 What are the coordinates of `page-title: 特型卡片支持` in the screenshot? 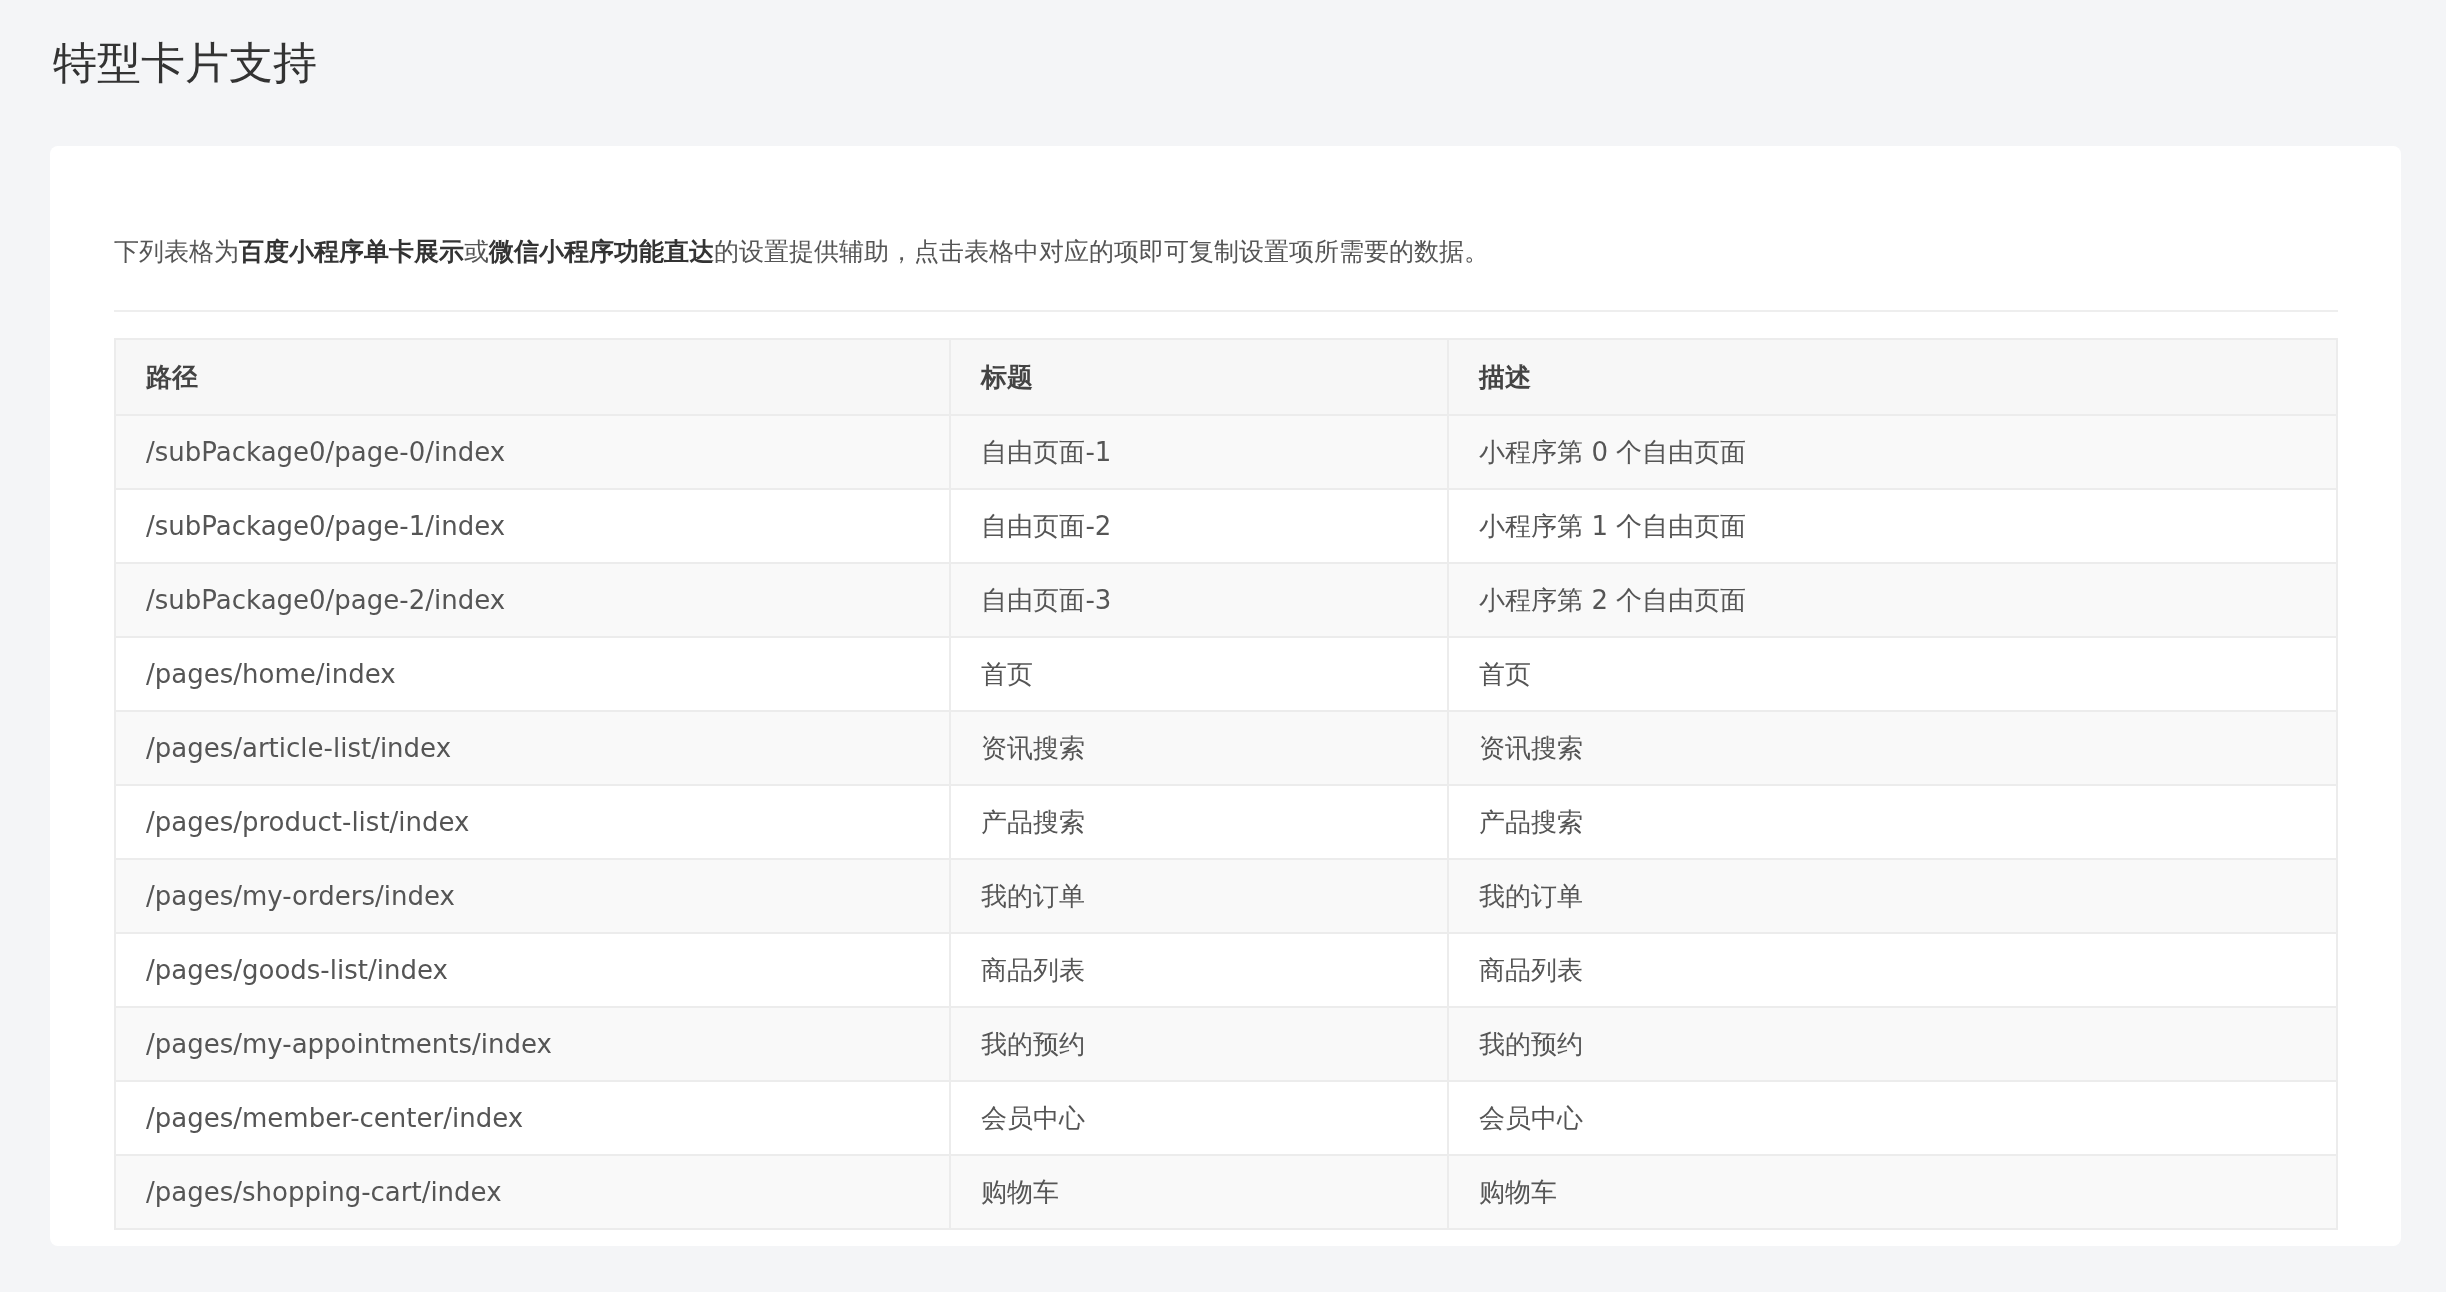 It's located at (185, 63).